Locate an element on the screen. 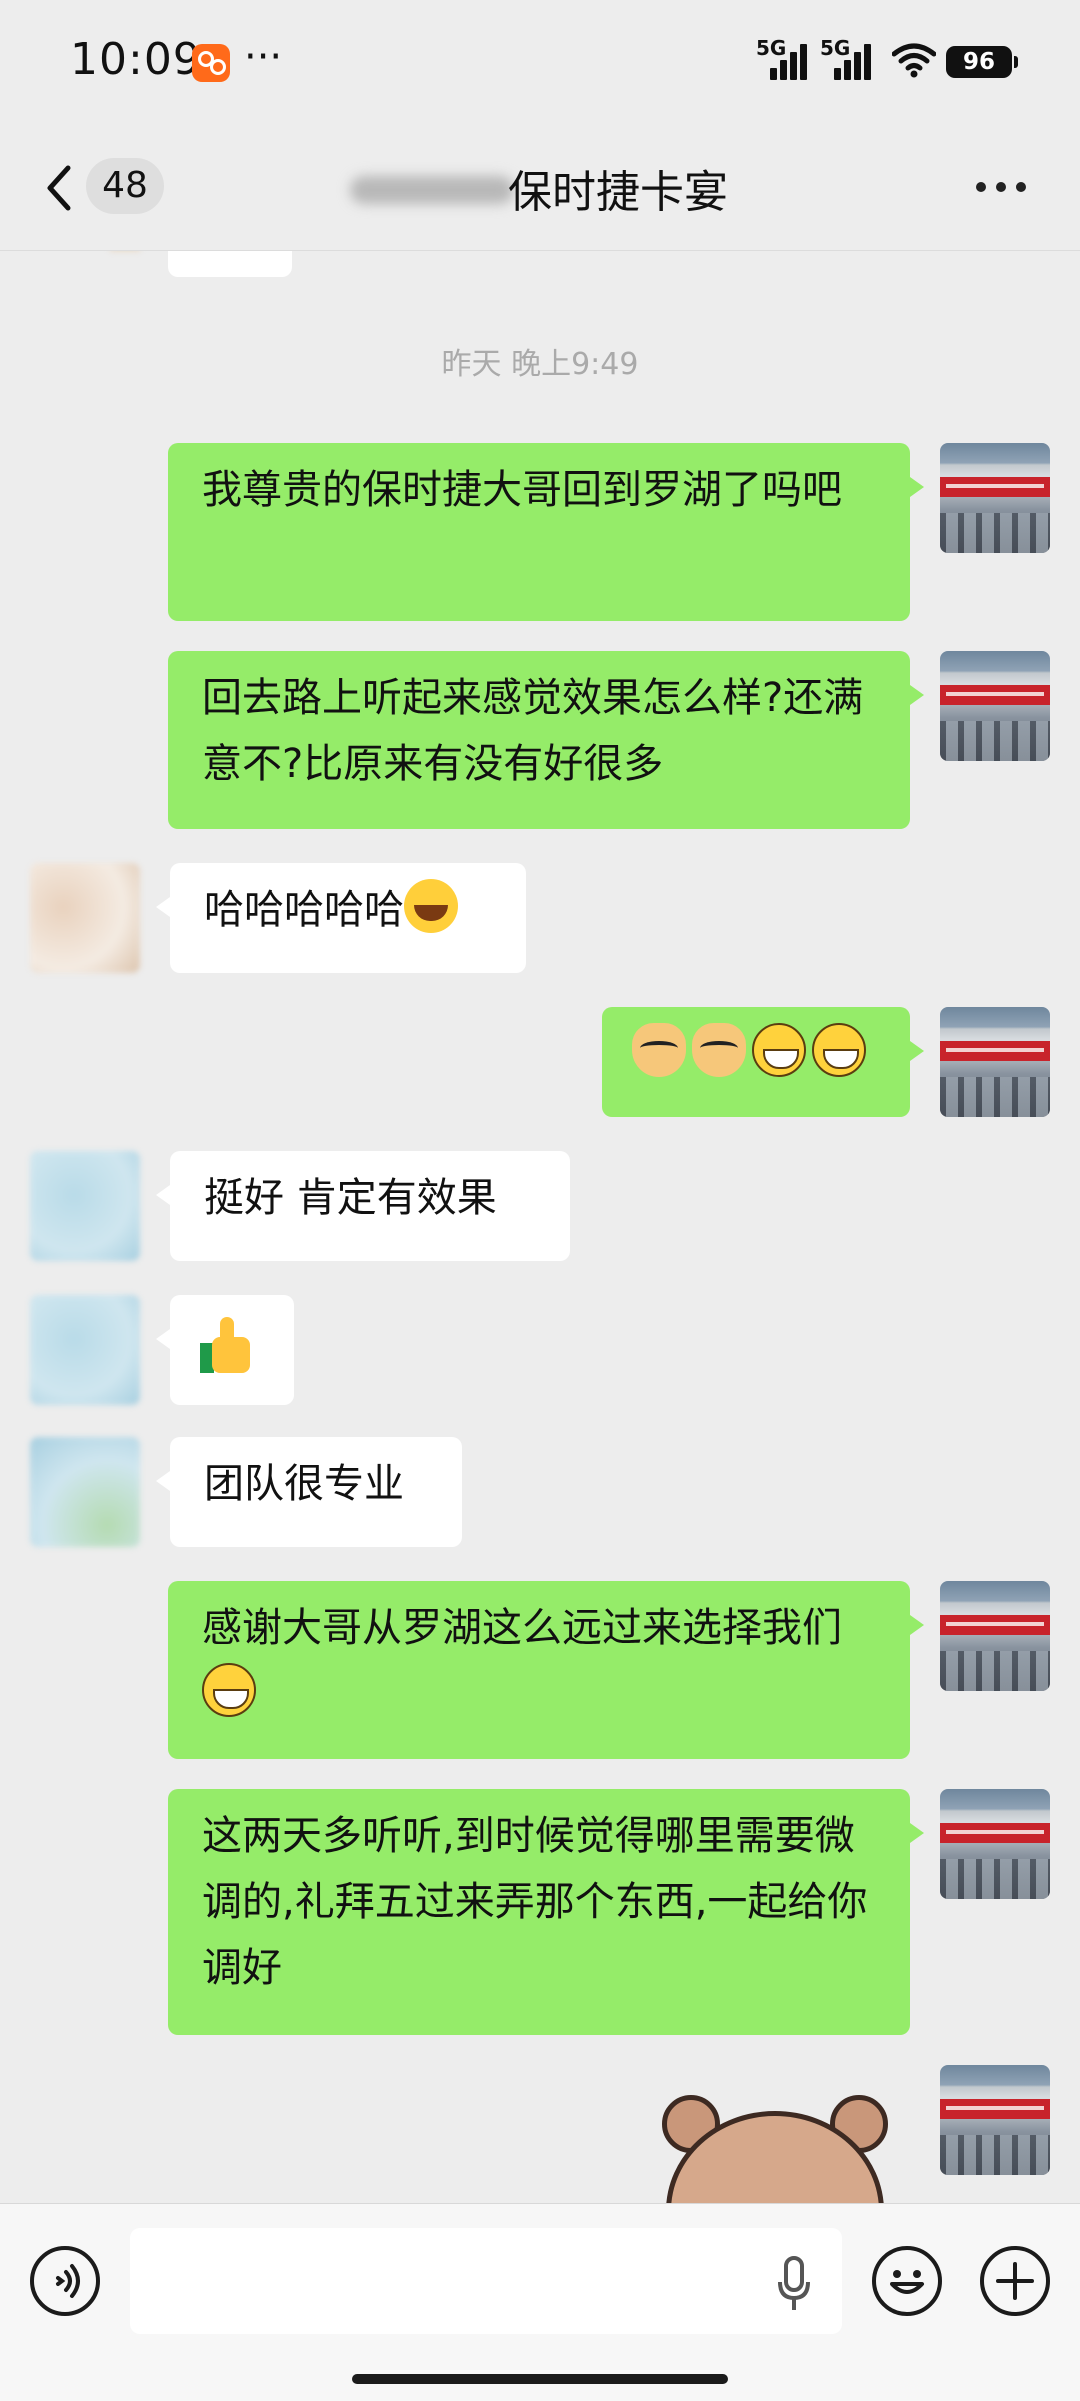 This screenshot has height=2401, width=1080. emoji-icon is located at coordinates (907, 2281).